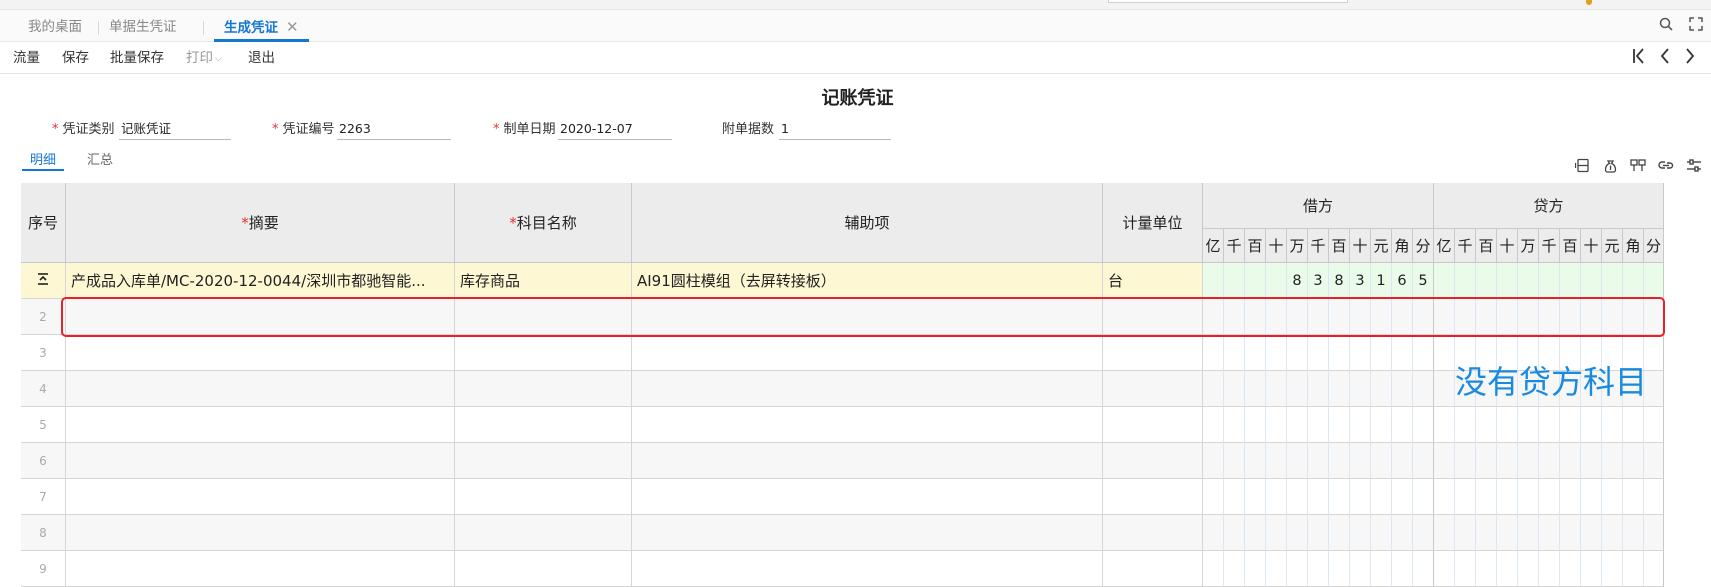 Image resolution: width=1711 pixels, height=587 pixels. I want to click on voucher-number-input: 2263, so click(394, 129).